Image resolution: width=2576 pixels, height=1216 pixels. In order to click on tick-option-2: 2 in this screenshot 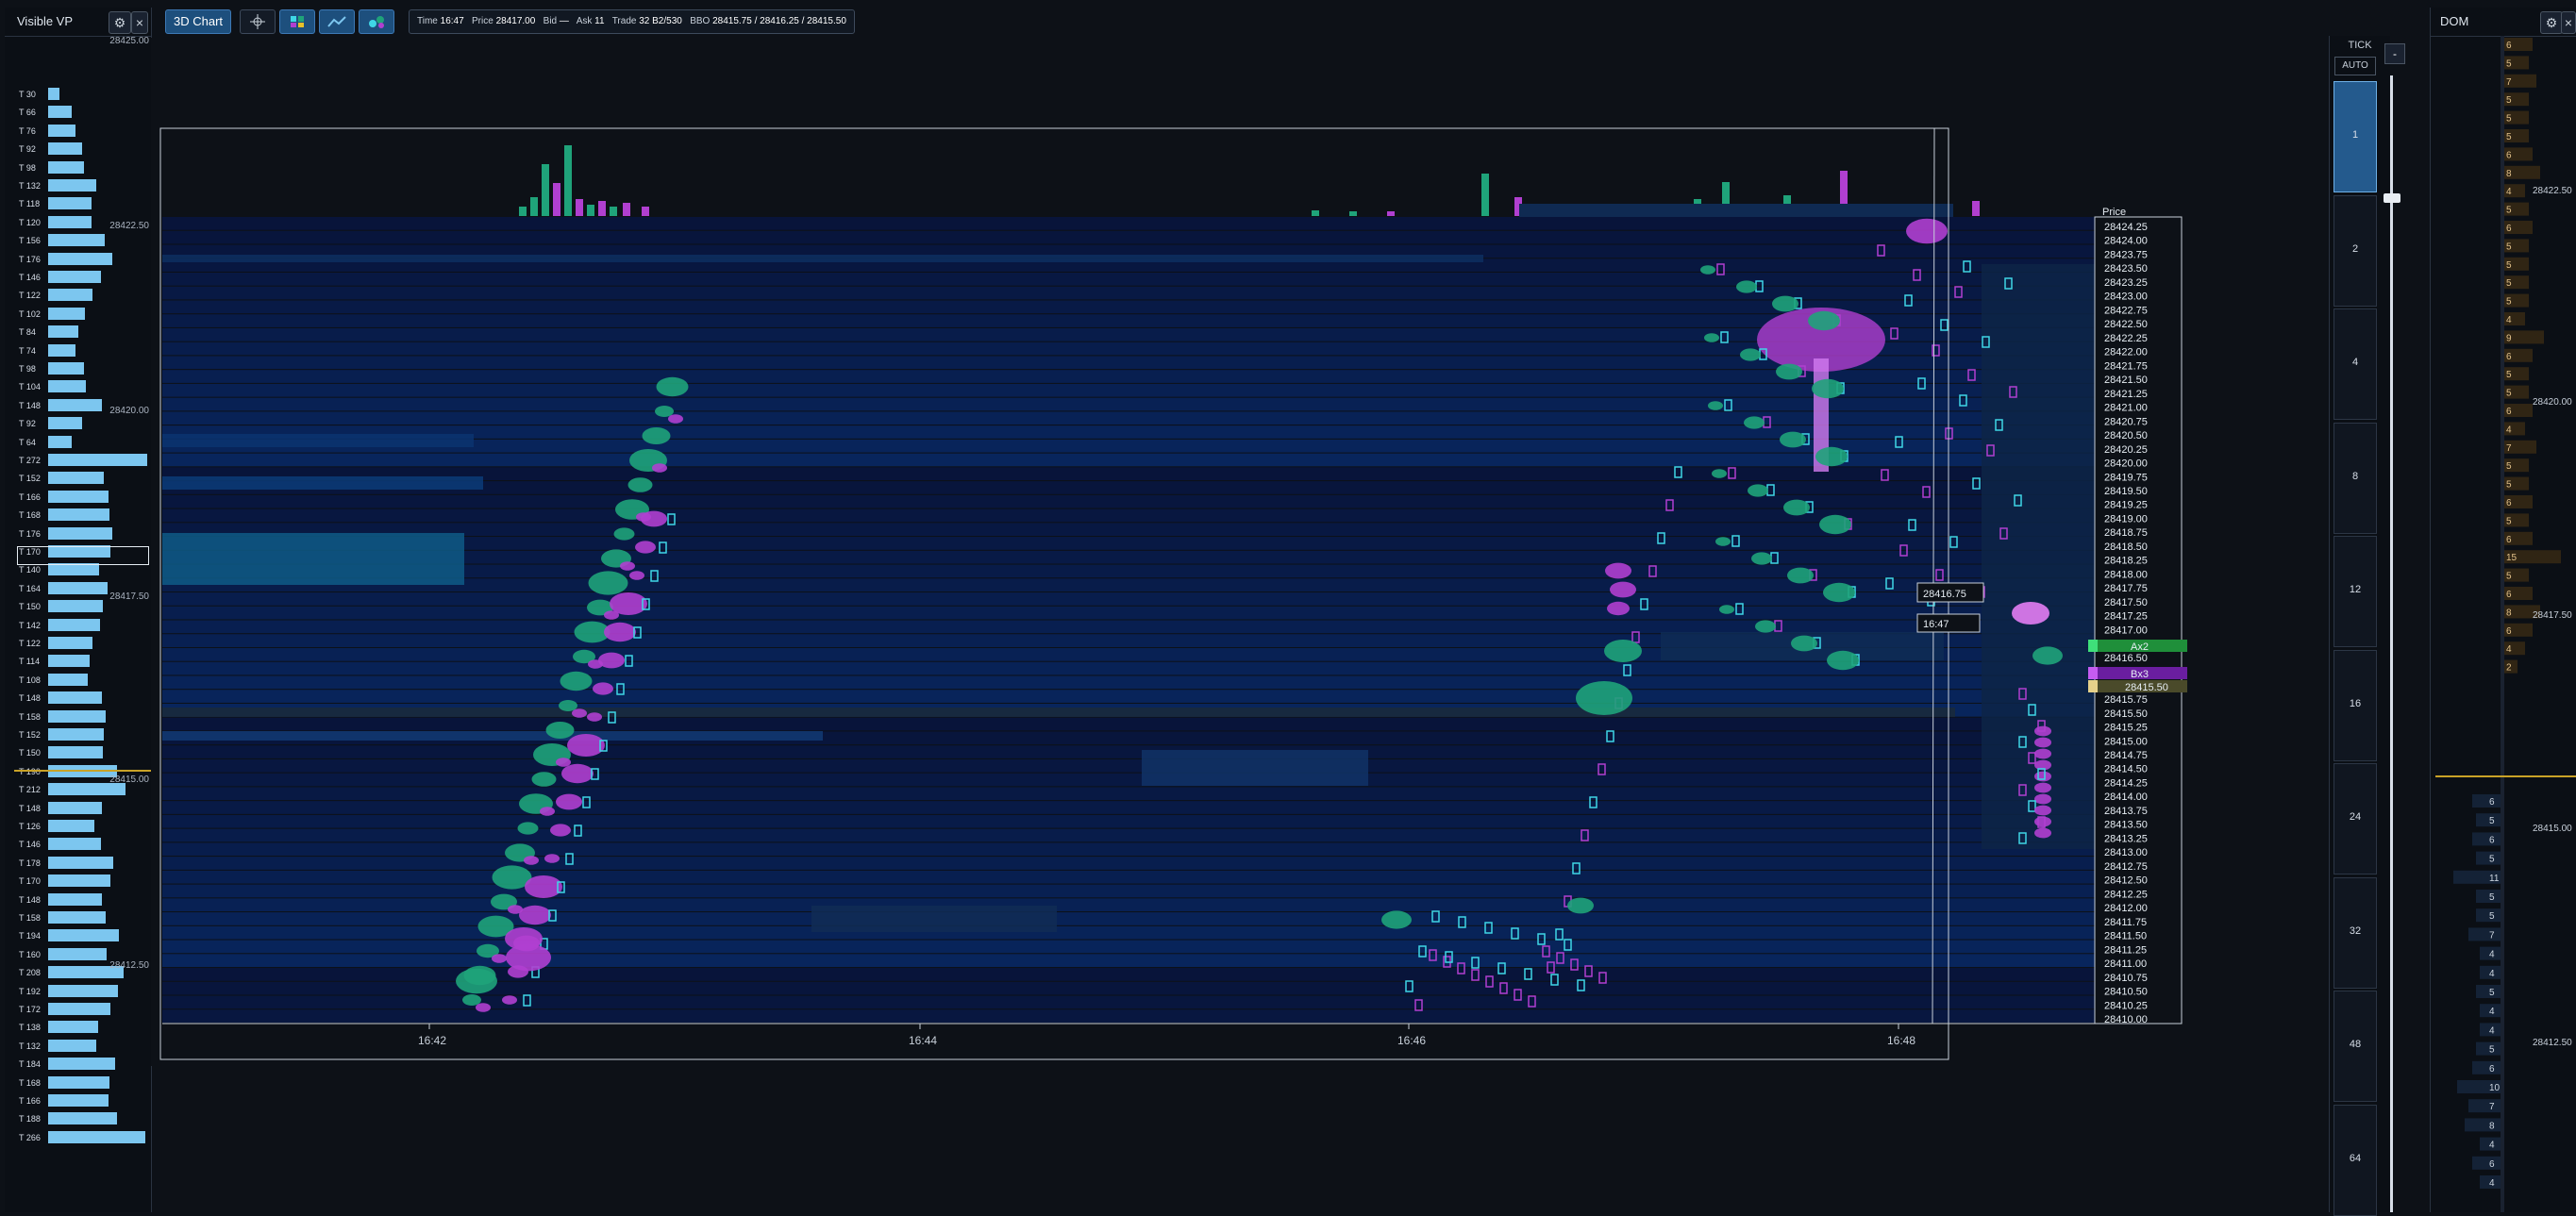, I will do `click(2355, 250)`.